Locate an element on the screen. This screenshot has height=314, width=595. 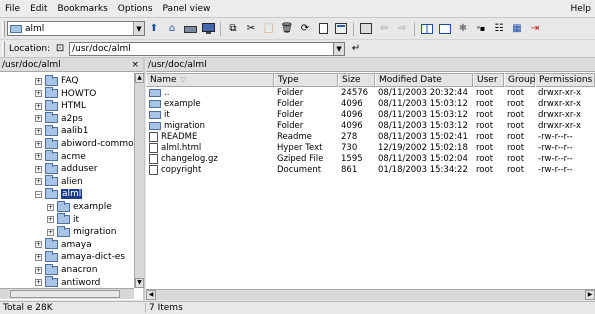
split-view-icon is located at coordinates (427, 29).